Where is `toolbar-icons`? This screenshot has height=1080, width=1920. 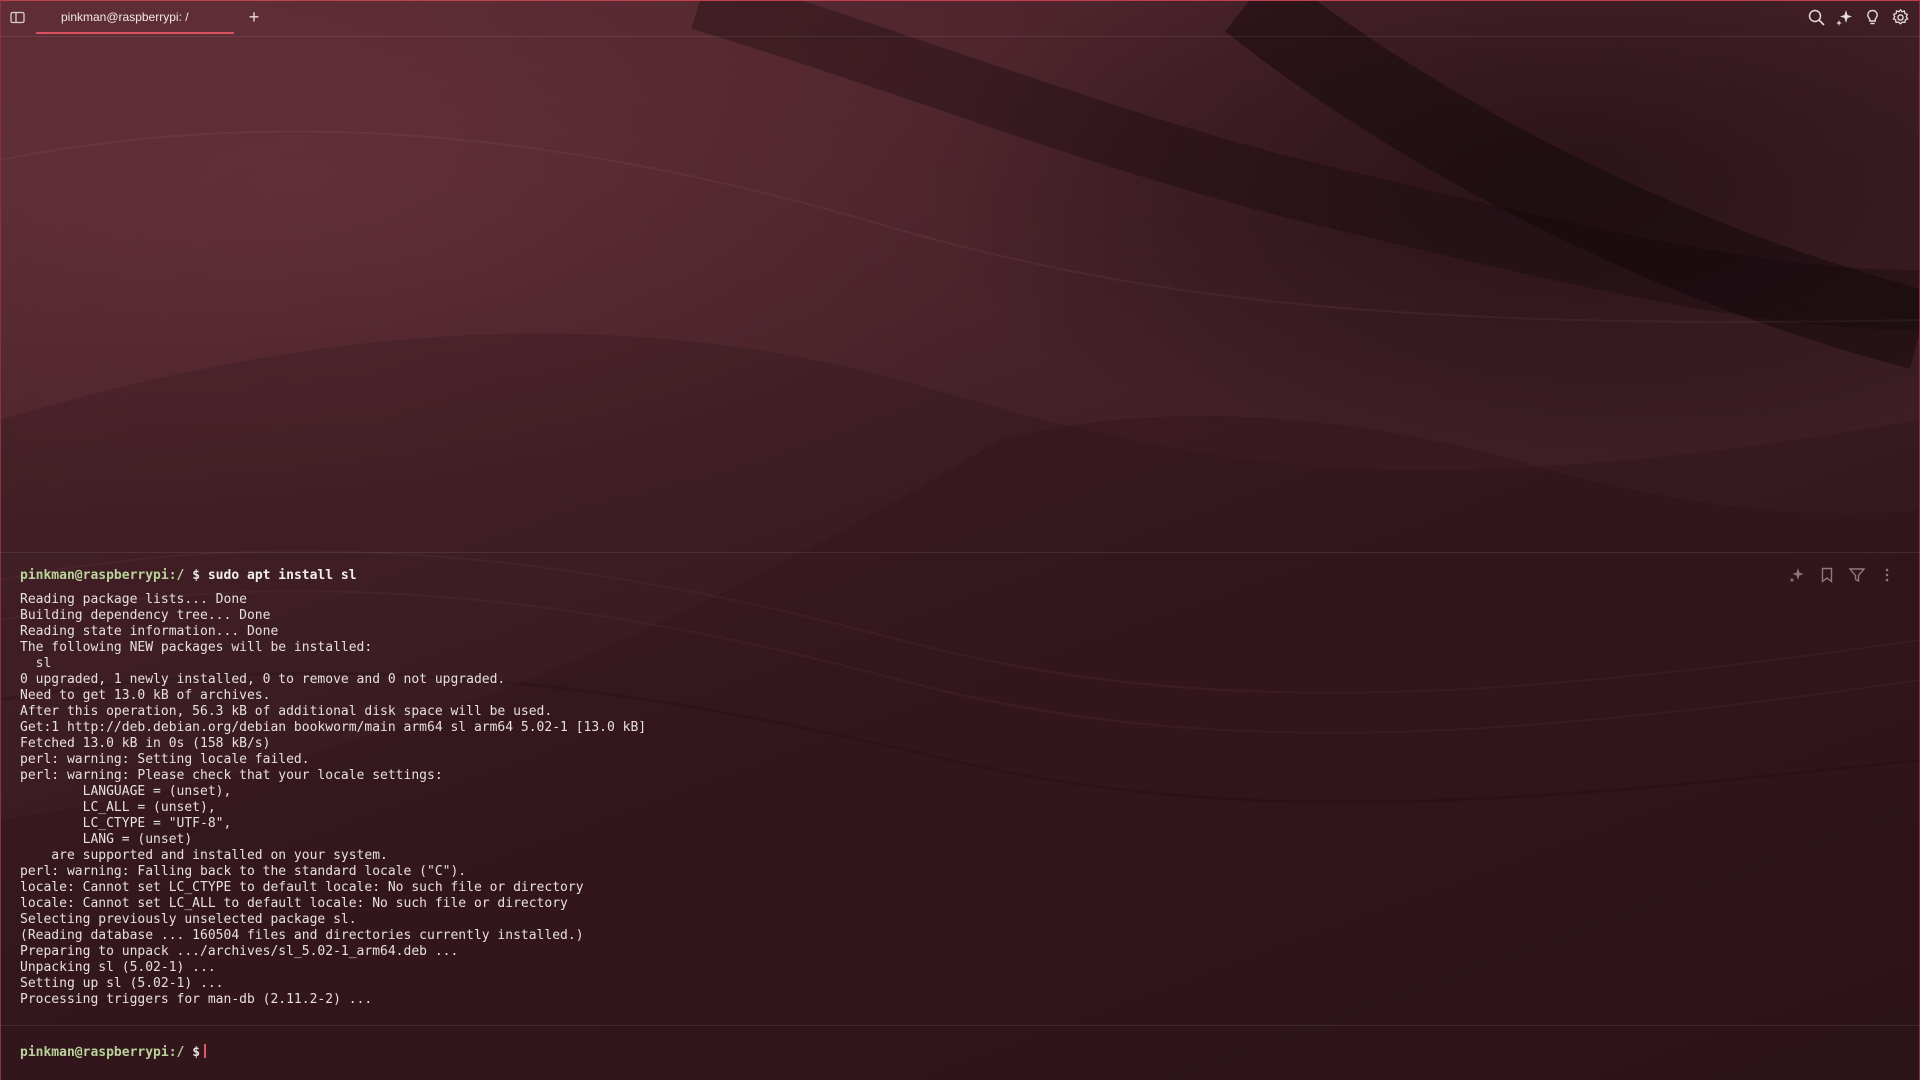
toolbar-icons is located at coordinates (1858, 17).